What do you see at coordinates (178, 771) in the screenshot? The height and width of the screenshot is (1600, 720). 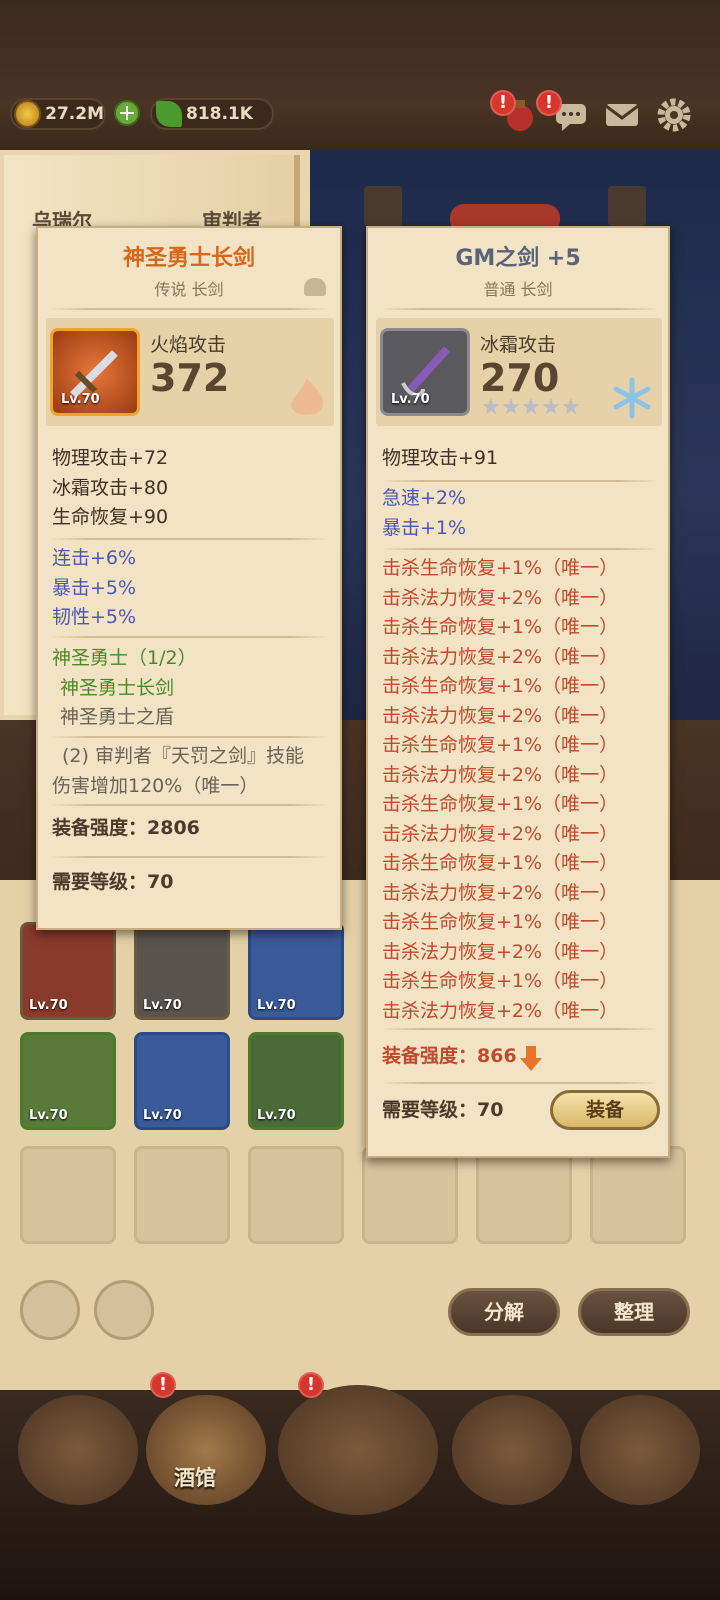 I see `set-bonus: (2) 审判者『天罚之剑』技能 伤害增加120%（唯一）` at bounding box center [178, 771].